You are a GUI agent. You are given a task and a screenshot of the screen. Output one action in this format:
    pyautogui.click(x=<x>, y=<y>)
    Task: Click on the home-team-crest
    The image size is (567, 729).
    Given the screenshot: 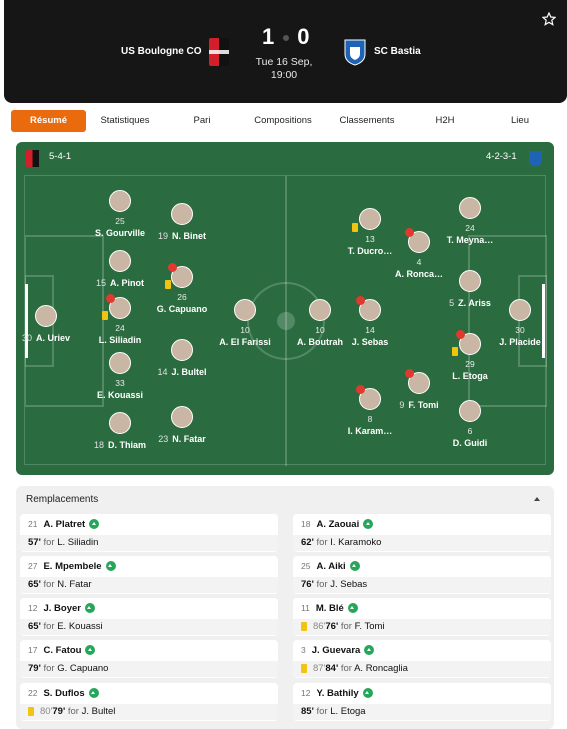 What is the action you would take?
    pyautogui.click(x=219, y=52)
    